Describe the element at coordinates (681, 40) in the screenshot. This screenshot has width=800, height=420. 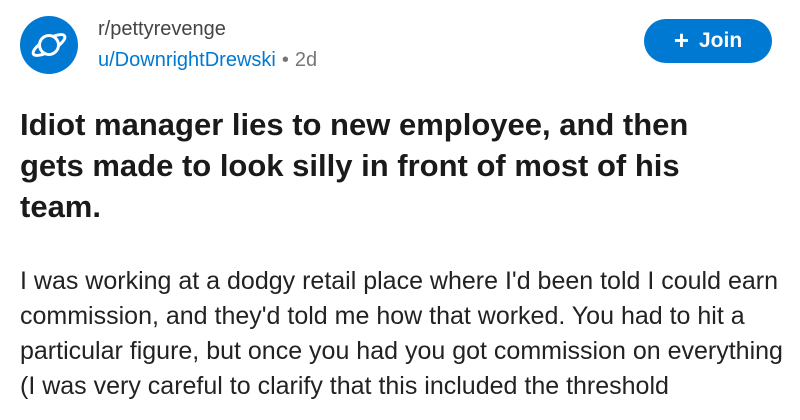
I see `plus-icon: +` at that location.